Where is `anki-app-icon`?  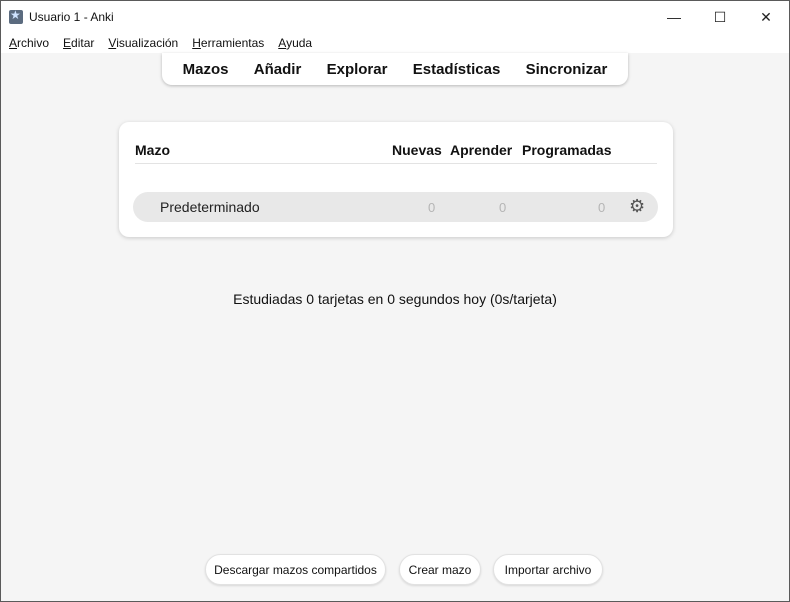 anki-app-icon is located at coordinates (16, 16).